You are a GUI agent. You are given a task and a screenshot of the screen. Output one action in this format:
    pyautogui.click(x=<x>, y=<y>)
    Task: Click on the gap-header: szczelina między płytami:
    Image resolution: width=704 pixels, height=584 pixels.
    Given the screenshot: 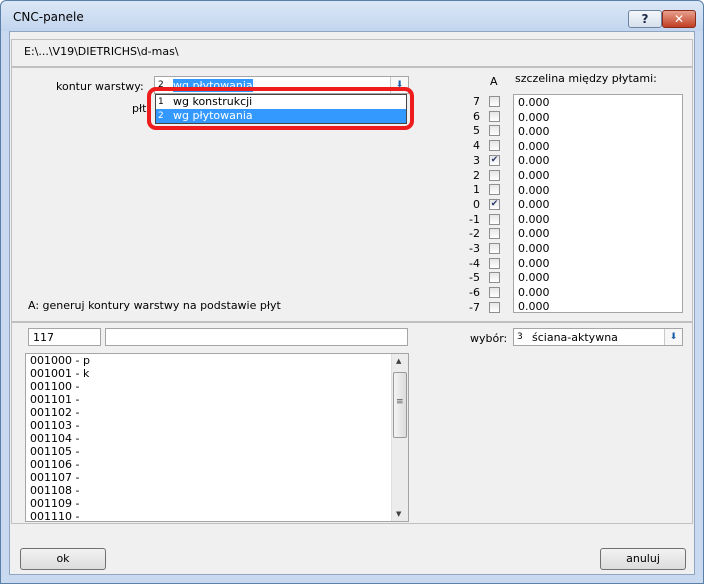 What is the action you would take?
    pyautogui.click(x=586, y=78)
    